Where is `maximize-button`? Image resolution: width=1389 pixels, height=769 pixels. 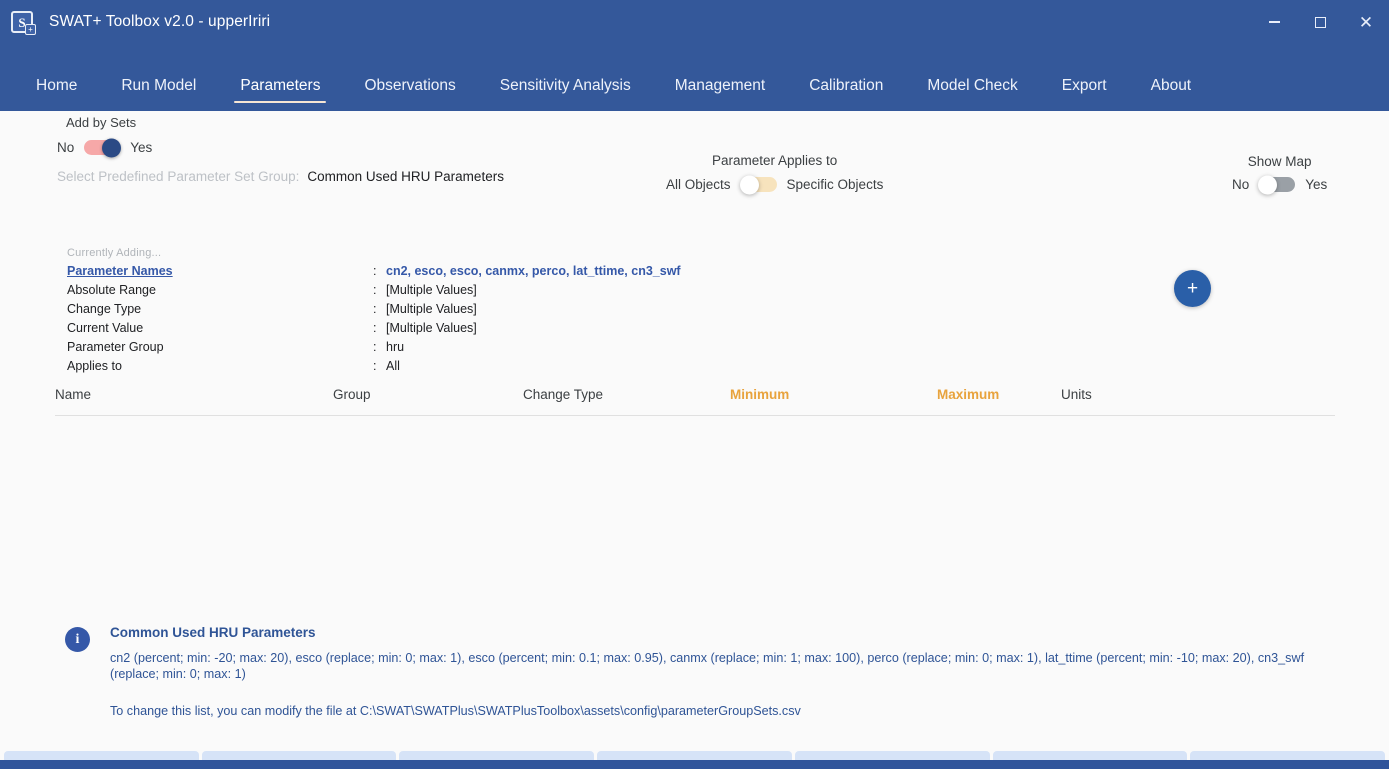 maximize-button is located at coordinates (1320, 22).